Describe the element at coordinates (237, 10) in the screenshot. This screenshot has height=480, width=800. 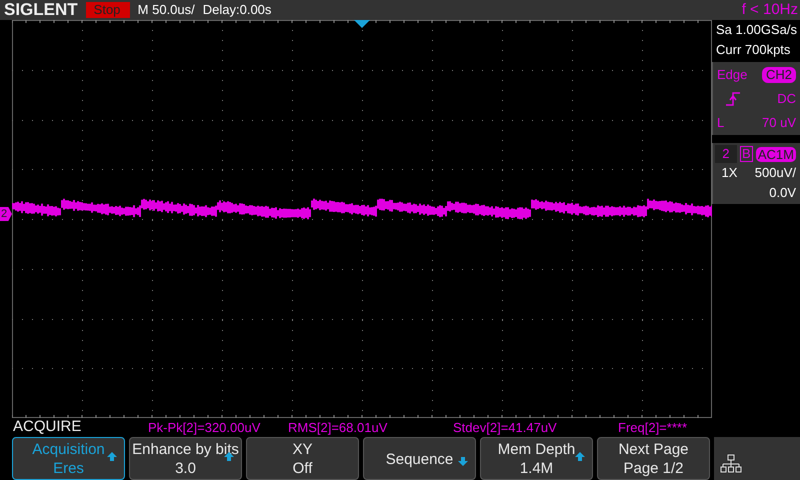
I see `delay-label: Delay:0.00s` at that location.